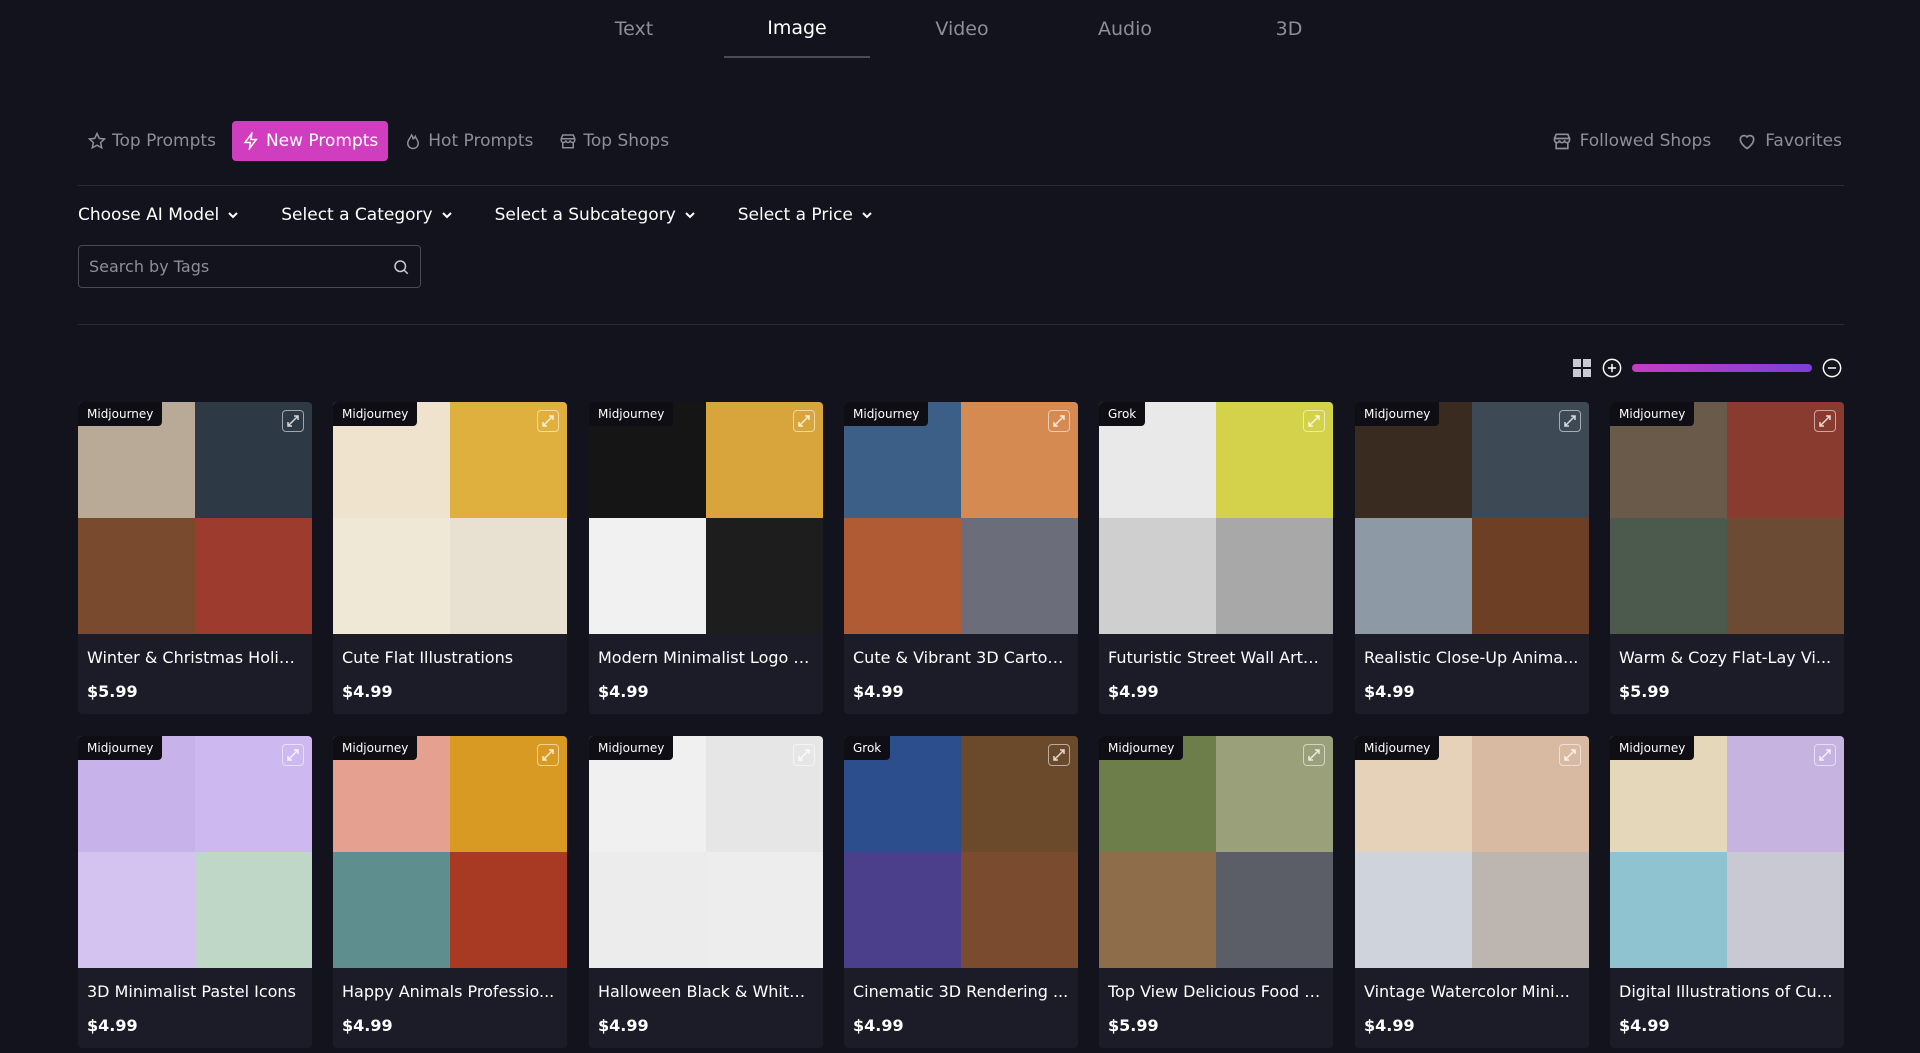 The height and width of the screenshot is (1053, 1920). I want to click on grid-view-icon, so click(1582, 368).